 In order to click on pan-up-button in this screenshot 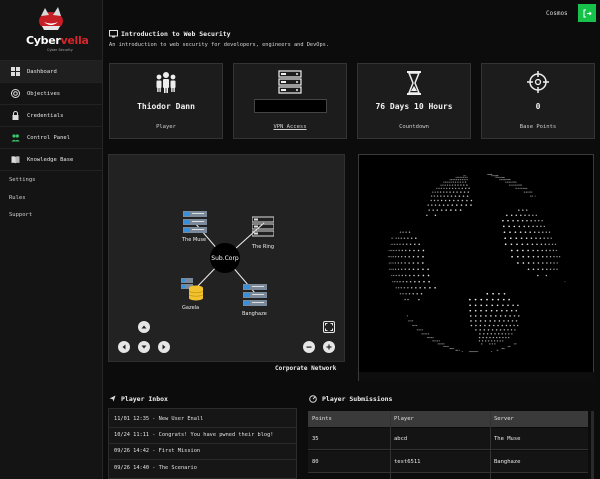, I will do `click(144, 327)`.